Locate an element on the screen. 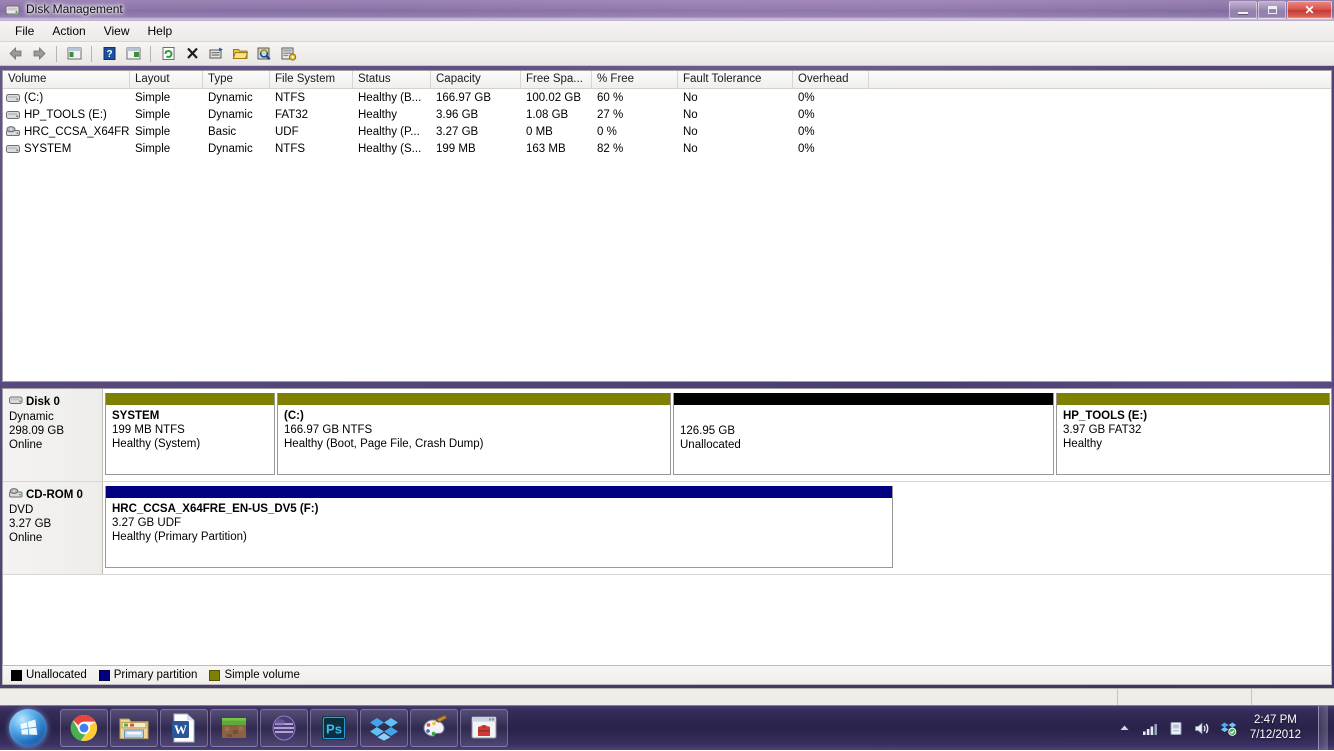 The height and width of the screenshot is (751, 1334). eclipse-taskbar-icon is located at coordinates (284, 728).